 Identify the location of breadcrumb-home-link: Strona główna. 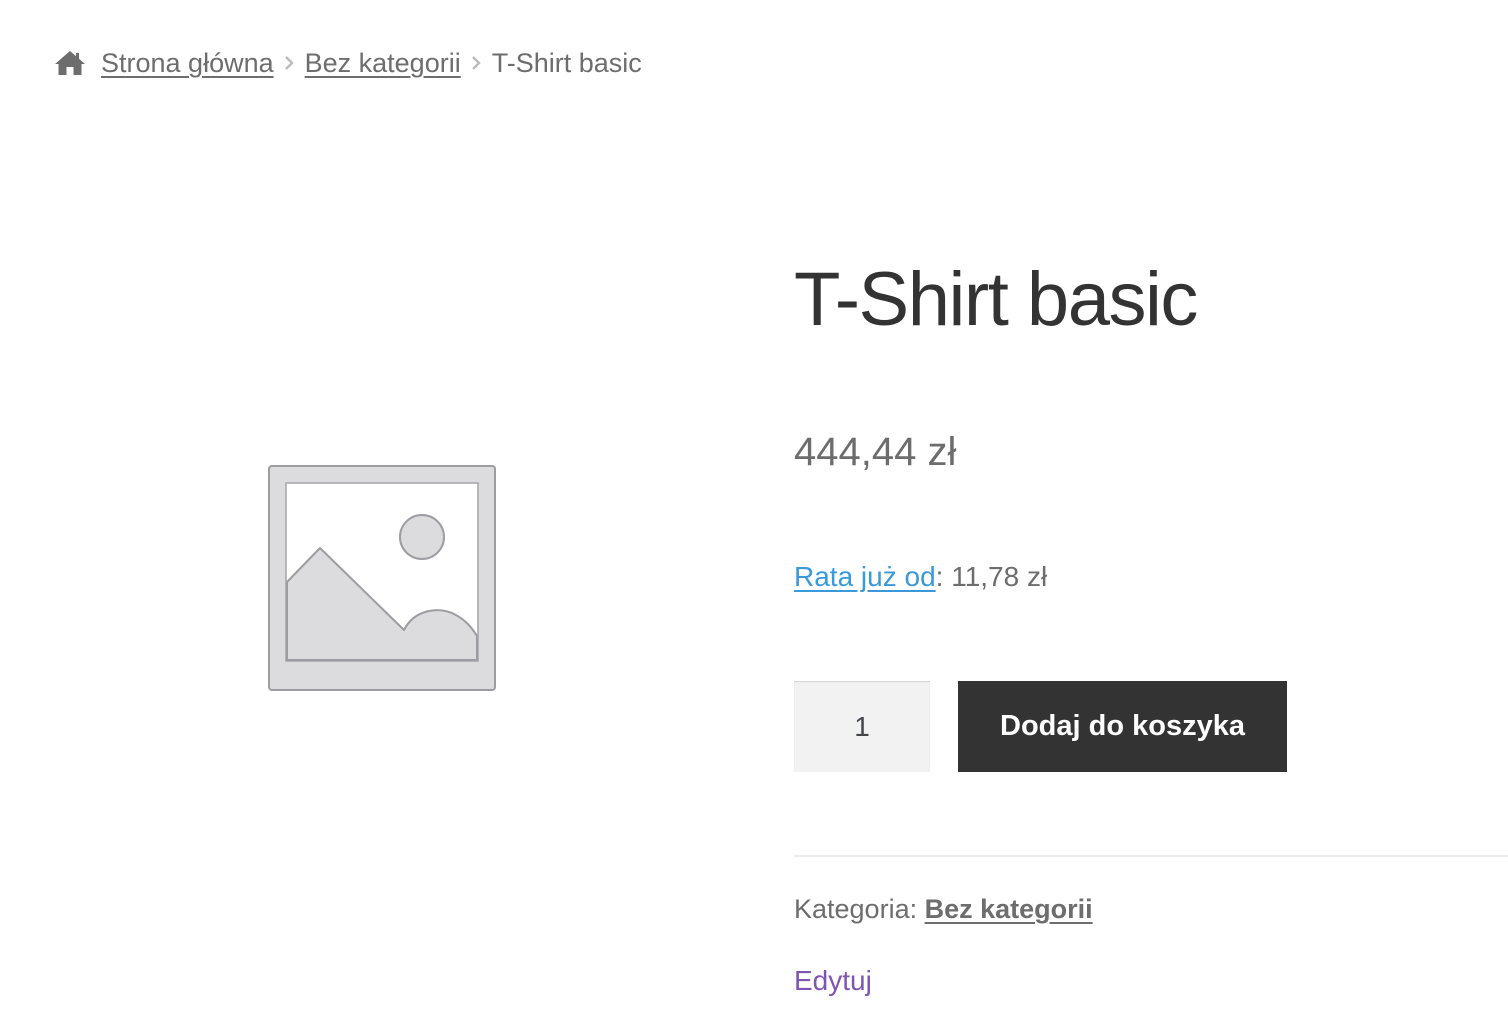
(187, 63).